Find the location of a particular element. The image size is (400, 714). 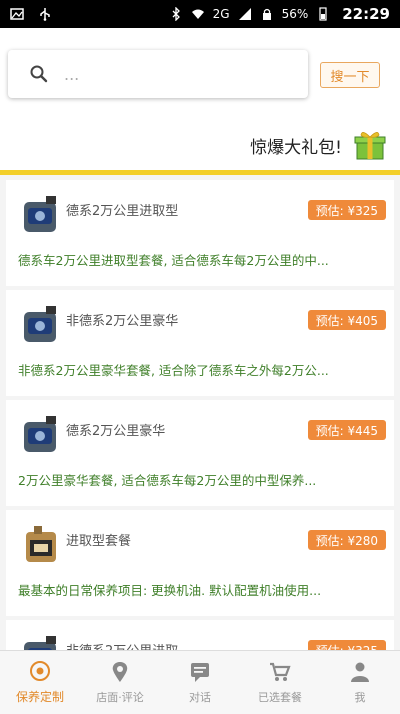

package-name: 德系2万公里进取型 is located at coordinates (122, 211).